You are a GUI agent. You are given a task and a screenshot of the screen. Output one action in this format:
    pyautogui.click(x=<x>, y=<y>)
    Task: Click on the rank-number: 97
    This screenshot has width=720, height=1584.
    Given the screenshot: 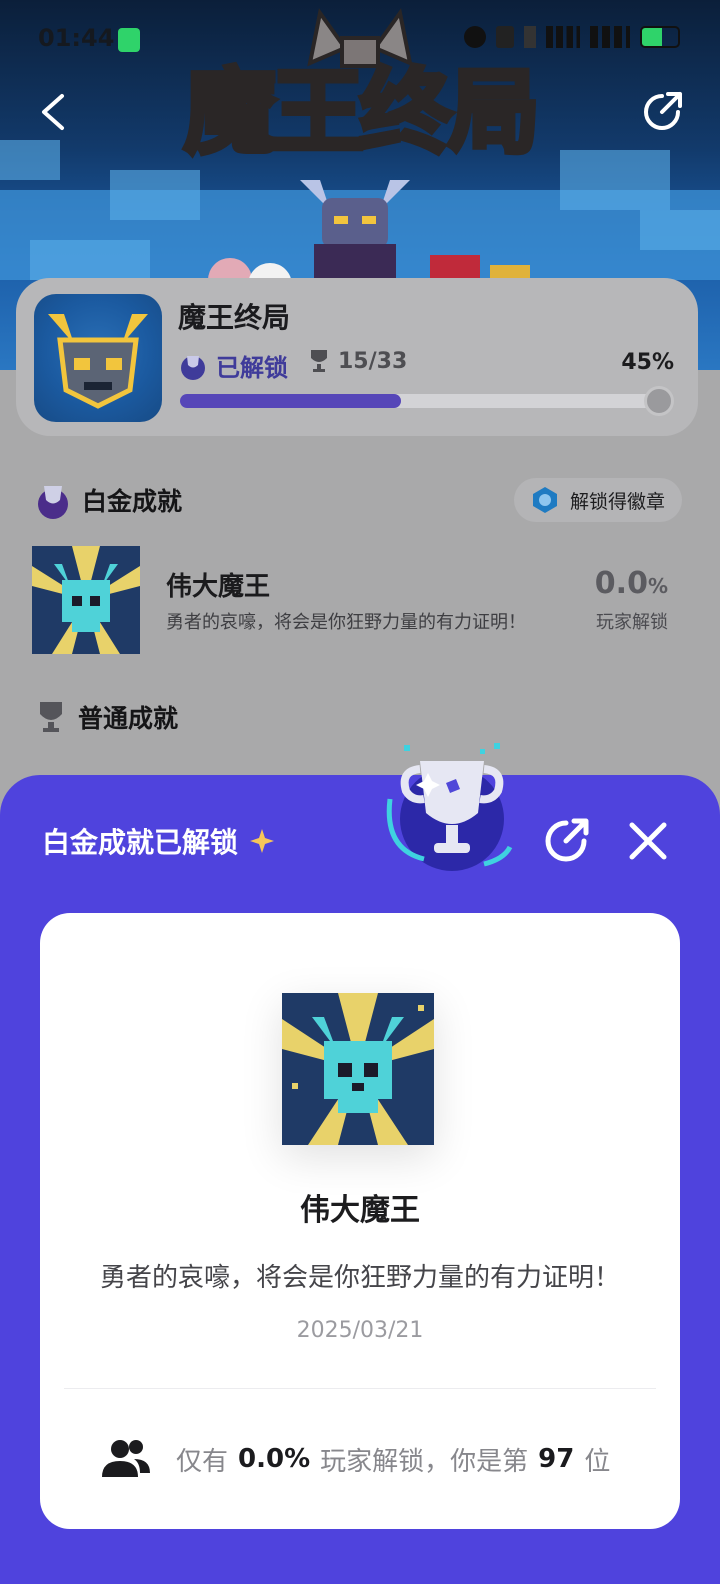 What is the action you would take?
    pyautogui.click(x=556, y=1459)
    